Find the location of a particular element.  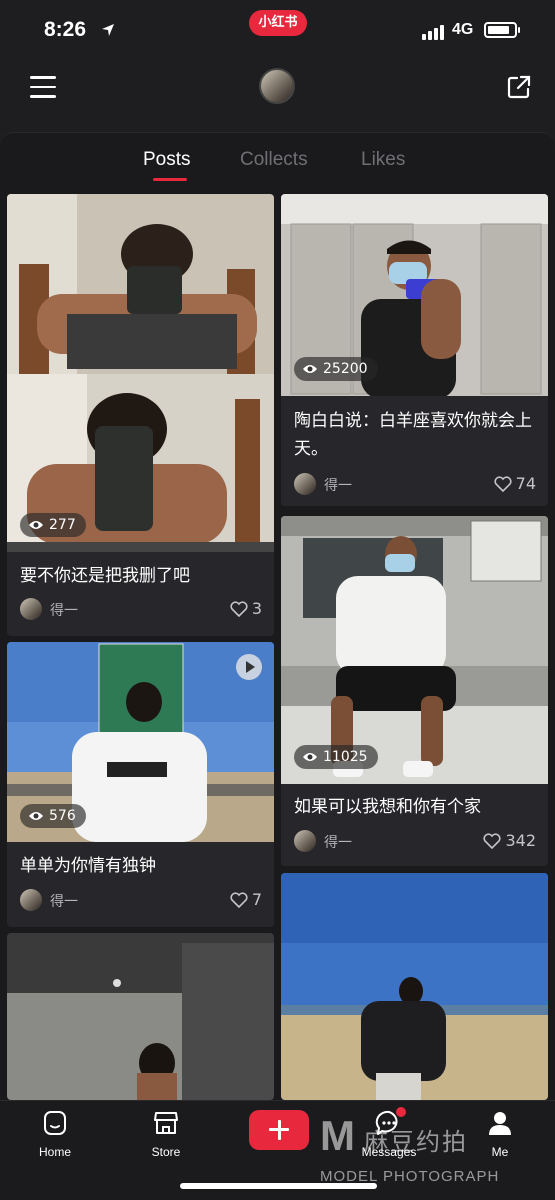

views-count: 576 is located at coordinates (62, 816).